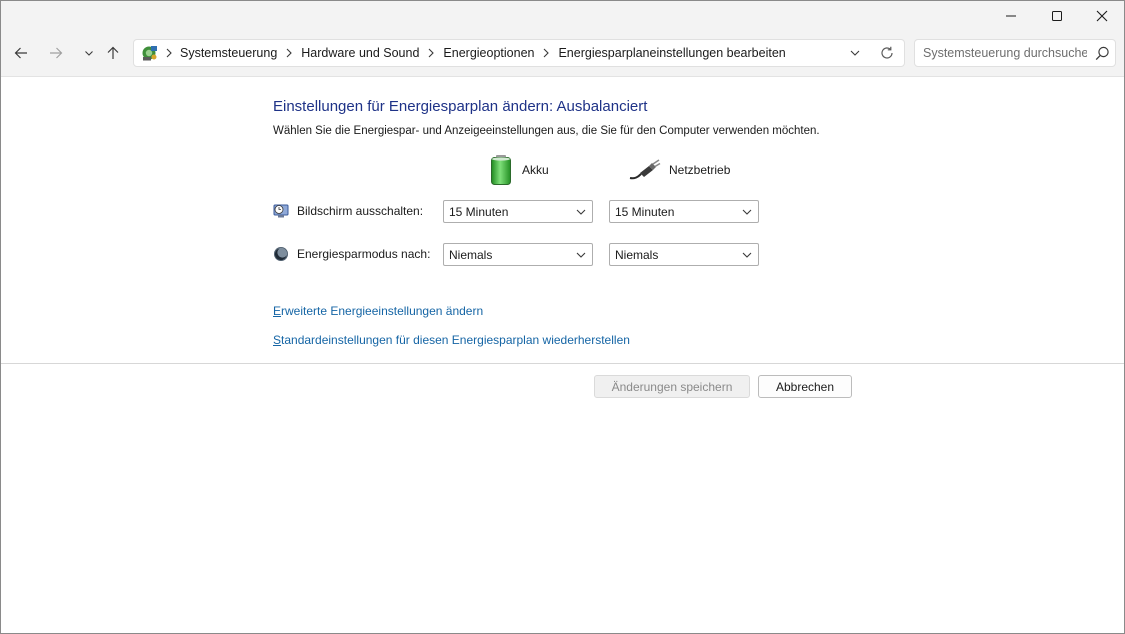 The image size is (1125, 634). I want to click on setting-row-display-off: Bildschirm ausschalten:, so click(348, 211).